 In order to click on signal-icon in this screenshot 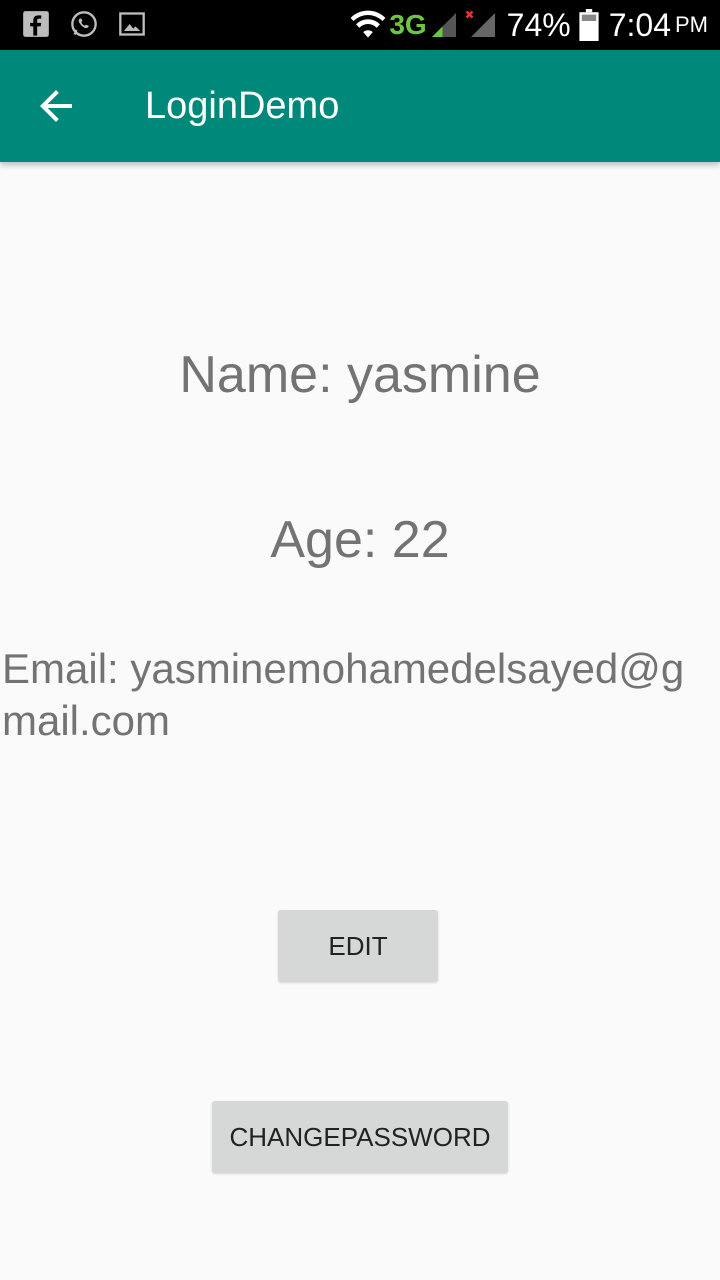, I will do `click(443, 25)`.